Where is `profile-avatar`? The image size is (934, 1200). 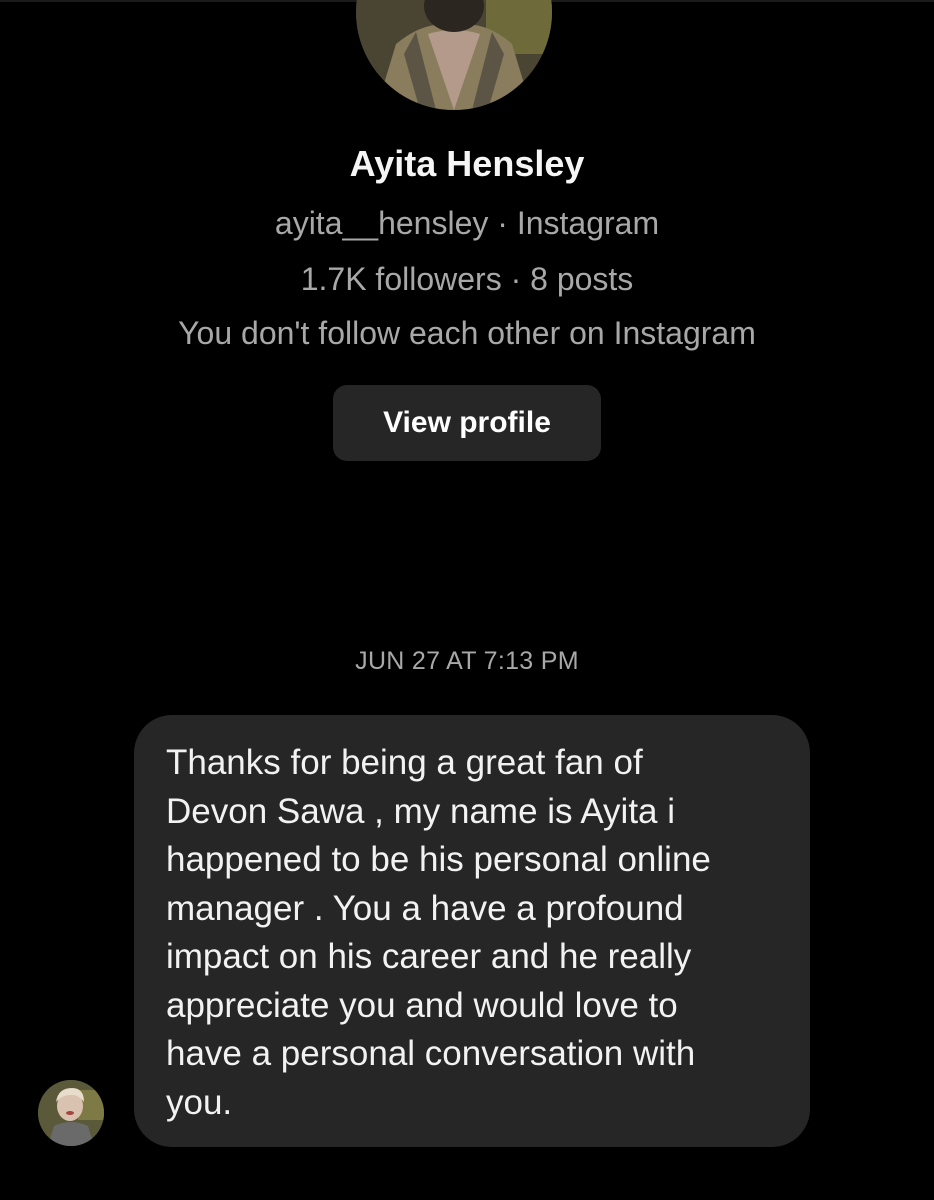 profile-avatar is located at coordinates (454, 55).